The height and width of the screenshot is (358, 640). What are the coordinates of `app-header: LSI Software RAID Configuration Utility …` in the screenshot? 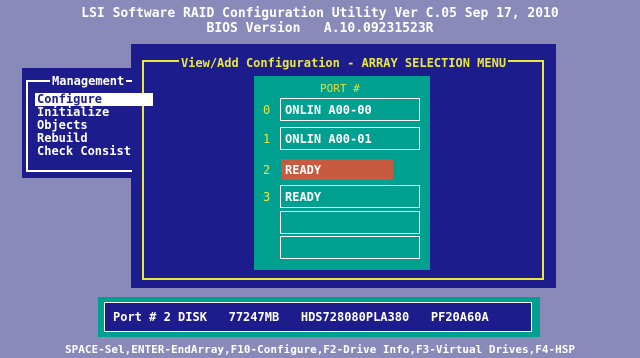 It's located at (320, 21).